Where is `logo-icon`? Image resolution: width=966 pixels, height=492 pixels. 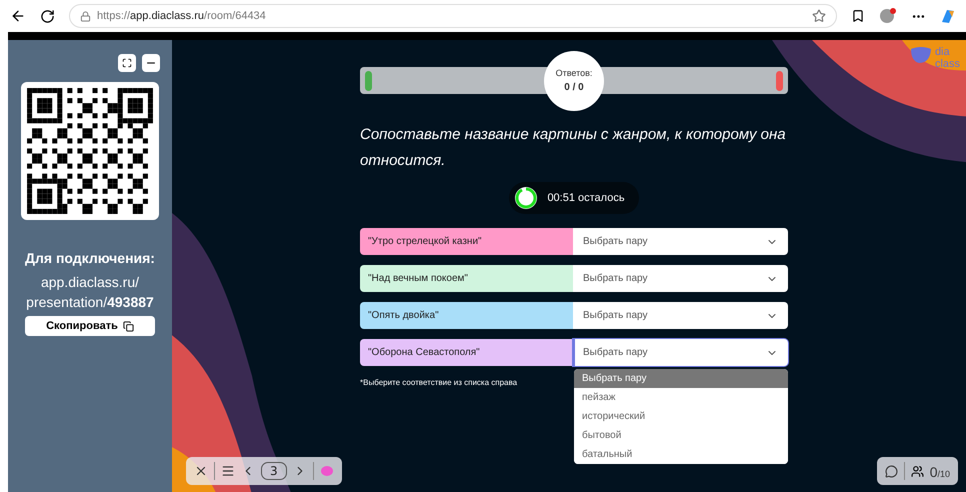 logo-icon is located at coordinates (921, 55).